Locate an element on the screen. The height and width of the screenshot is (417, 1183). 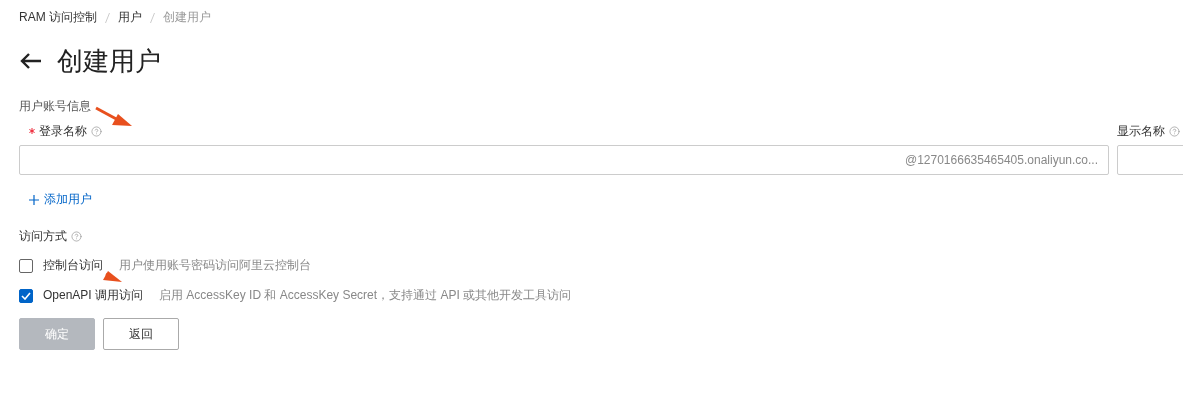
breadcrumb-link: RAM 访问控制 is located at coordinates (58, 17).